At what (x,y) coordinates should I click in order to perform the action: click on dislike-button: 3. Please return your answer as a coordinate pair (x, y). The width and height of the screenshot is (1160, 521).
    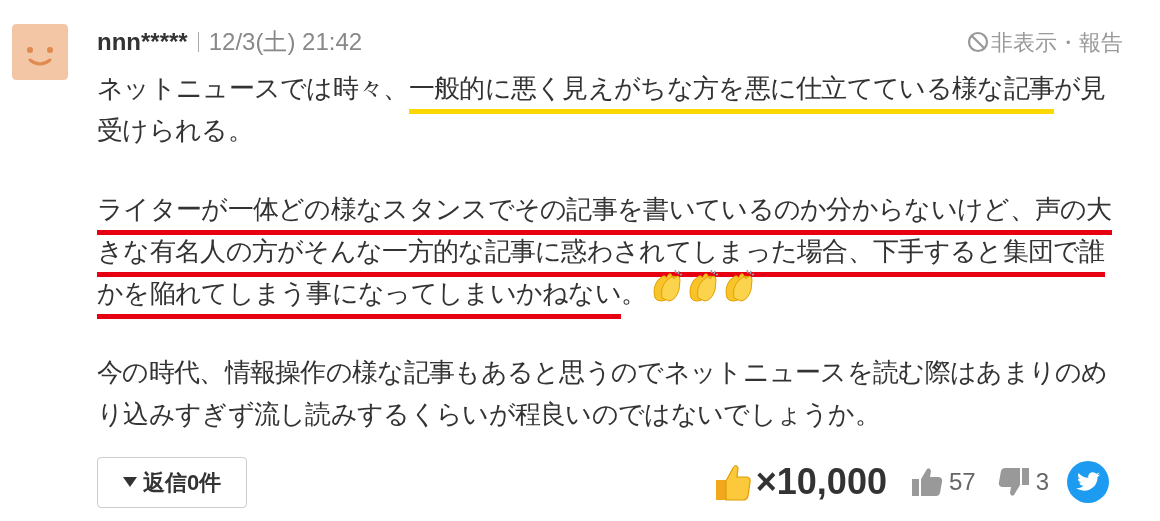
    Looking at the image, I should click on (1023, 482).